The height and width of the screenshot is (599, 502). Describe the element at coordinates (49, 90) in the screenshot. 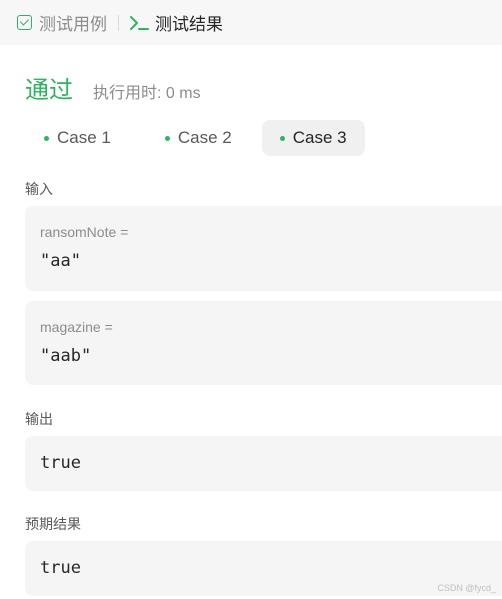

I see `status-text: 通过` at that location.